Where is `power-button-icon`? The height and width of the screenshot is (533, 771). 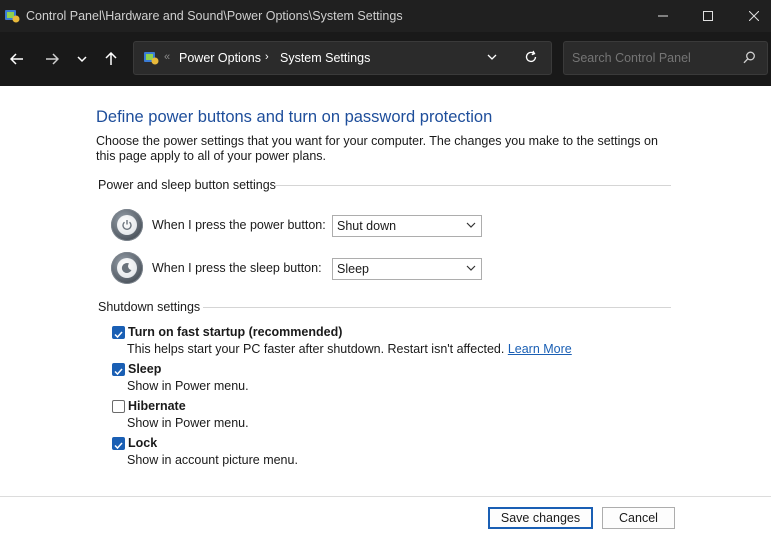 power-button-icon is located at coordinates (127, 225).